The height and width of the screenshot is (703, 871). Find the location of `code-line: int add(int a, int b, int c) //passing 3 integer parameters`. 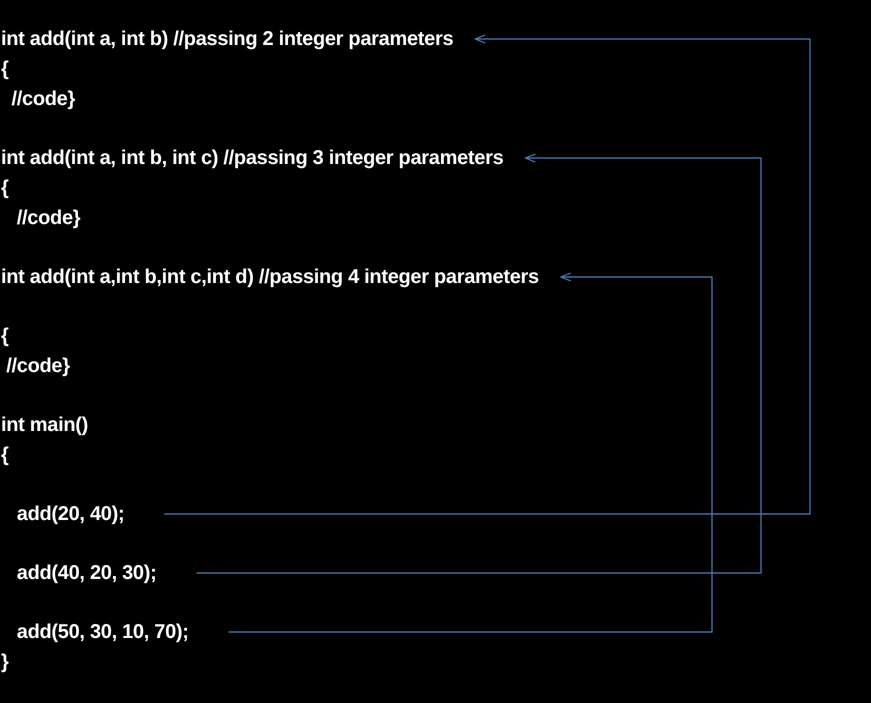

code-line: int add(int a, int b, int c) //passing 3 integer parameters is located at coordinates (252, 158).